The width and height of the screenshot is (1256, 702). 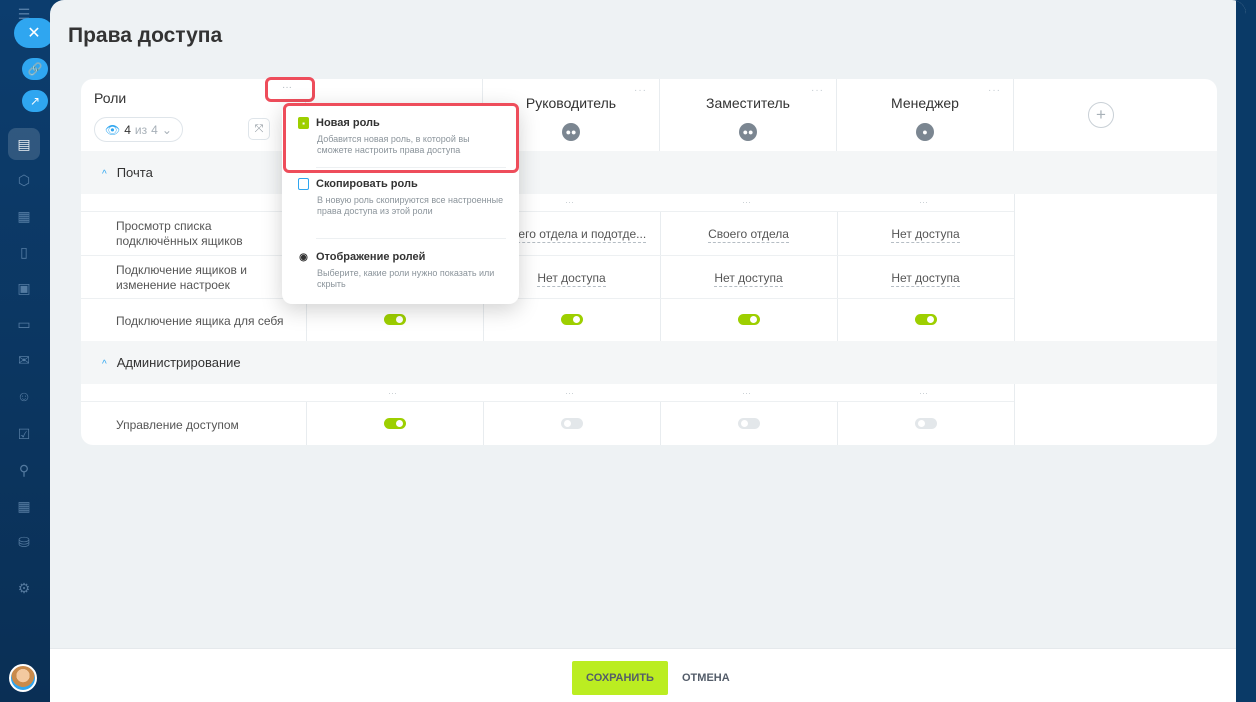 What do you see at coordinates (24, 144) in the screenshot?
I see `document-icon: ▤` at bounding box center [24, 144].